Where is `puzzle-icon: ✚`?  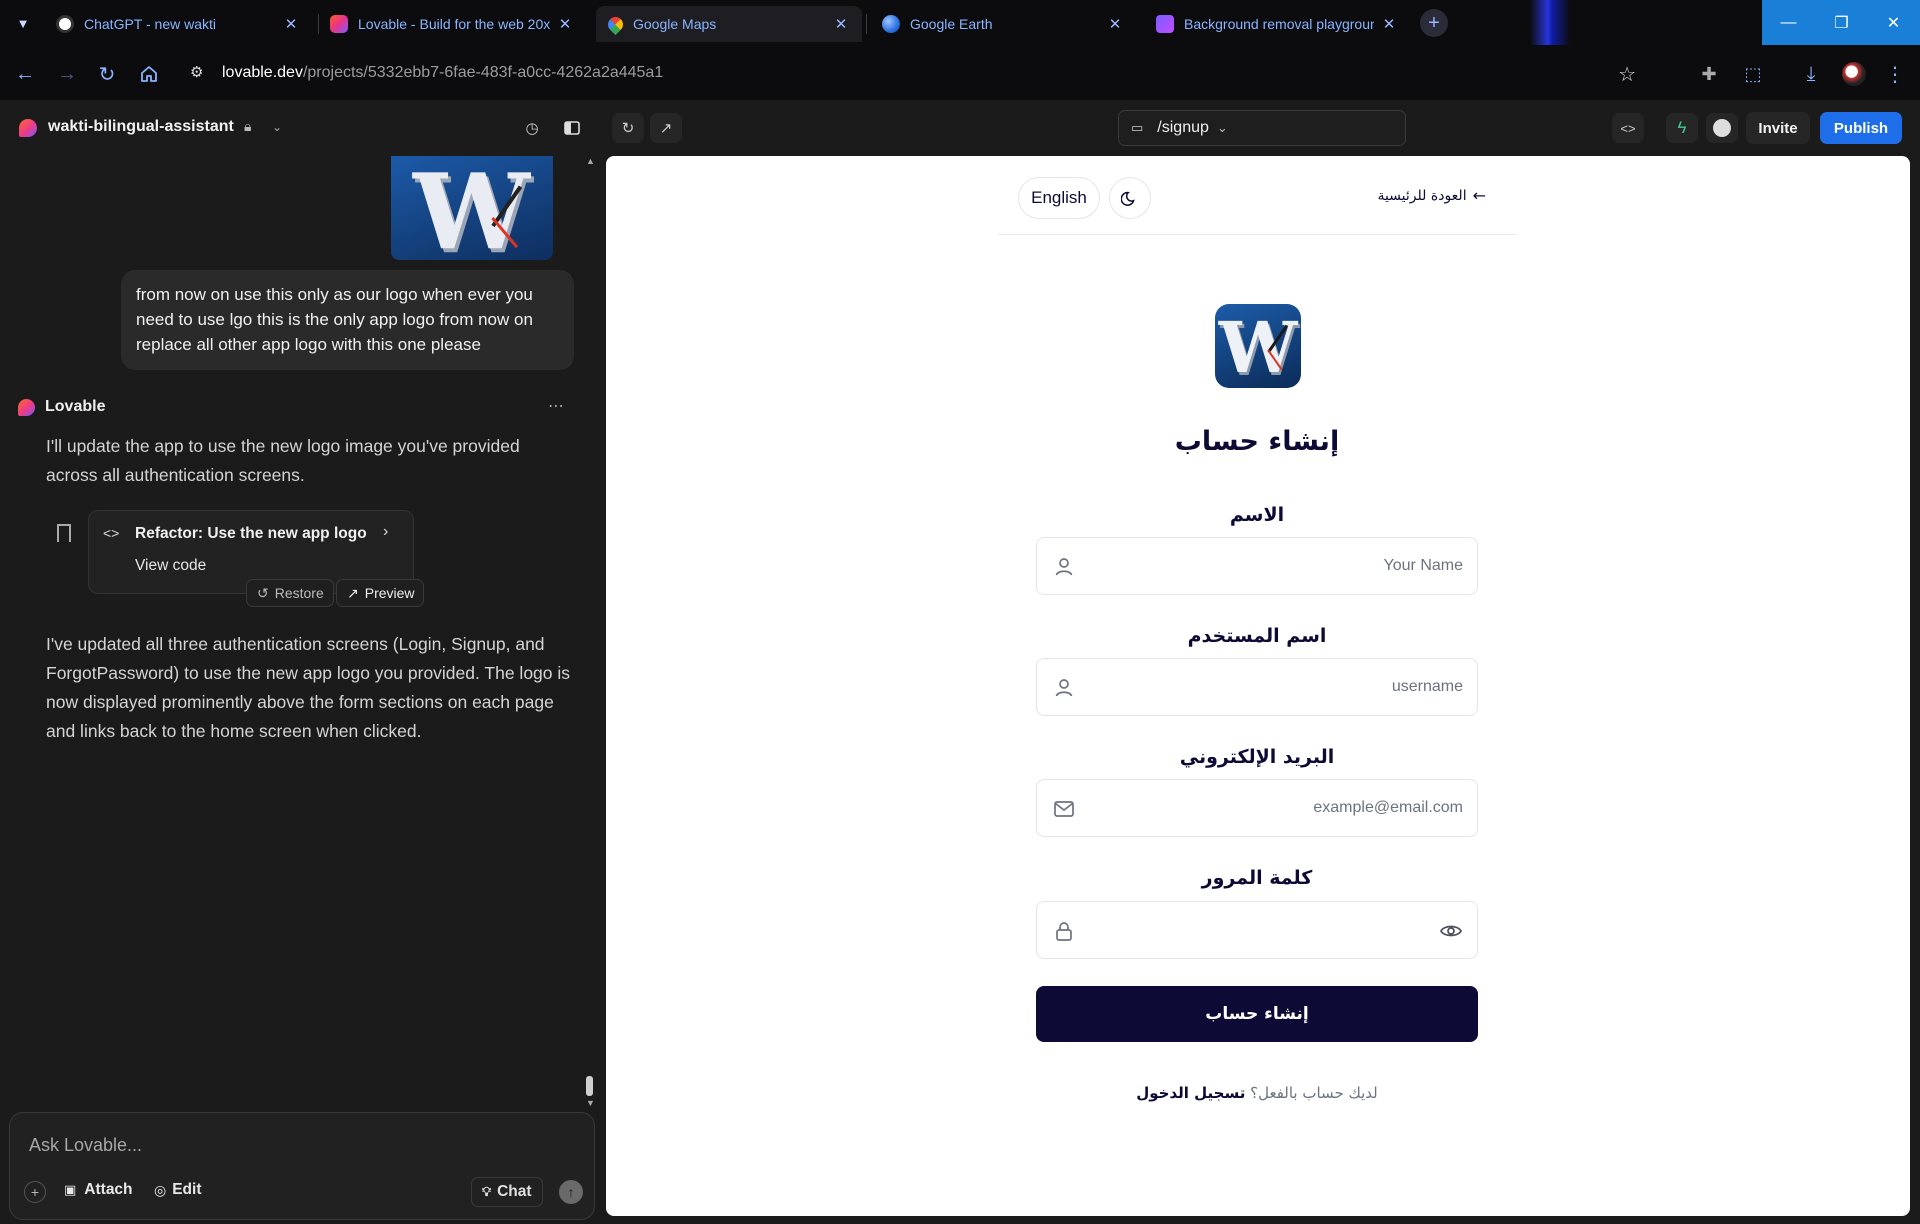
puzzle-icon: ✚ is located at coordinates (1709, 73).